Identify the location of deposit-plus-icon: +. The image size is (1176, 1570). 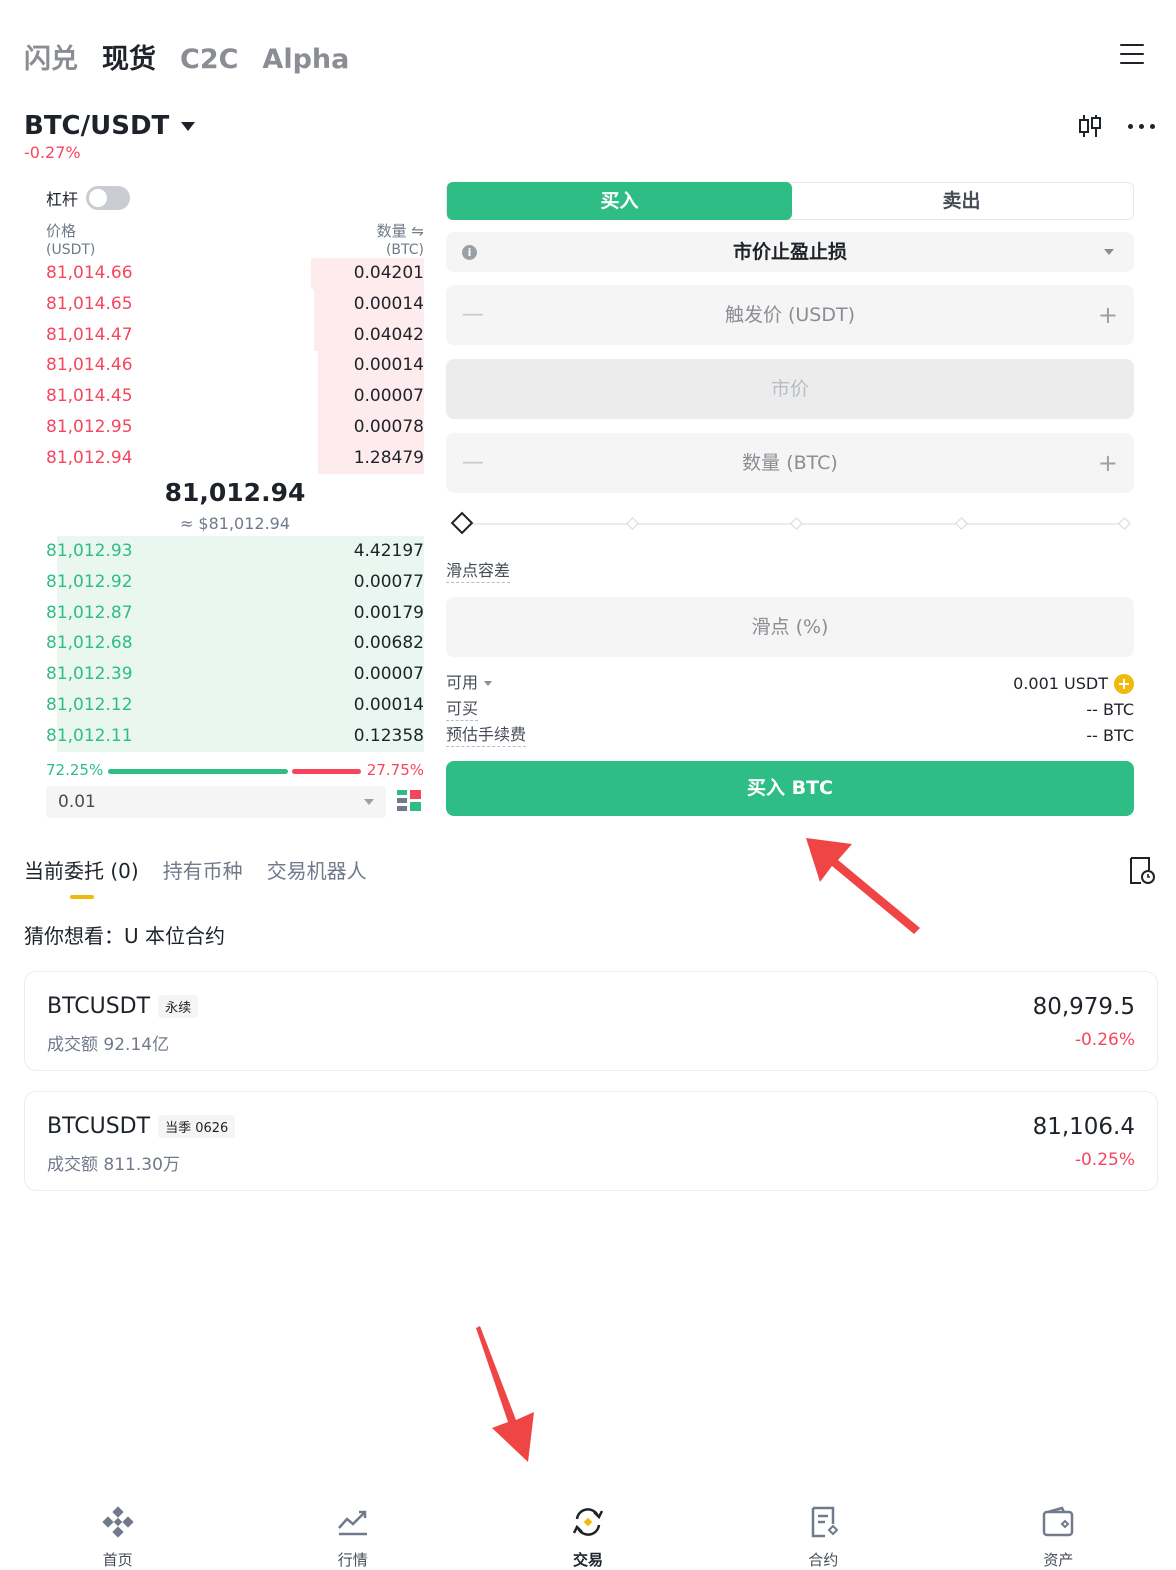
(1124, 684).